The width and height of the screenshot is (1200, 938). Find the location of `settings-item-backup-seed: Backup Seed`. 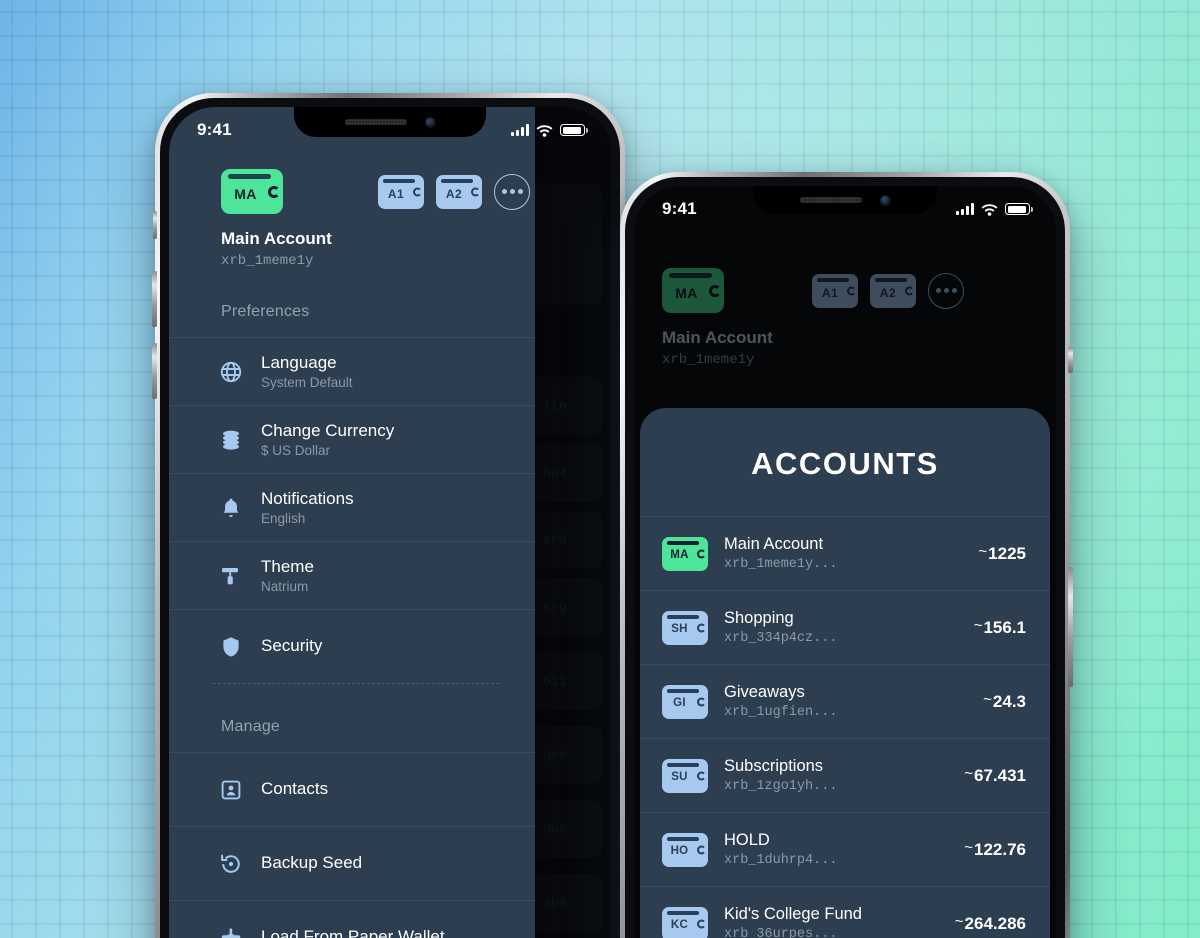

settings-item-backup-seed: Backup Seed is located at coordinates (352, 863).